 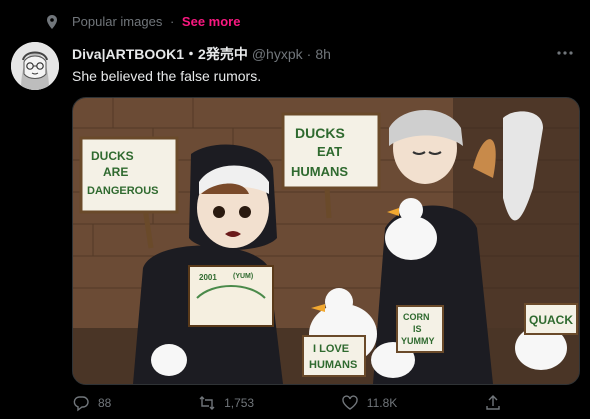 What do you see at coordinates (112, 156) in the screenshot?
I see `sign-left-line-1: DUCKS` at bounding box center [112, 156].